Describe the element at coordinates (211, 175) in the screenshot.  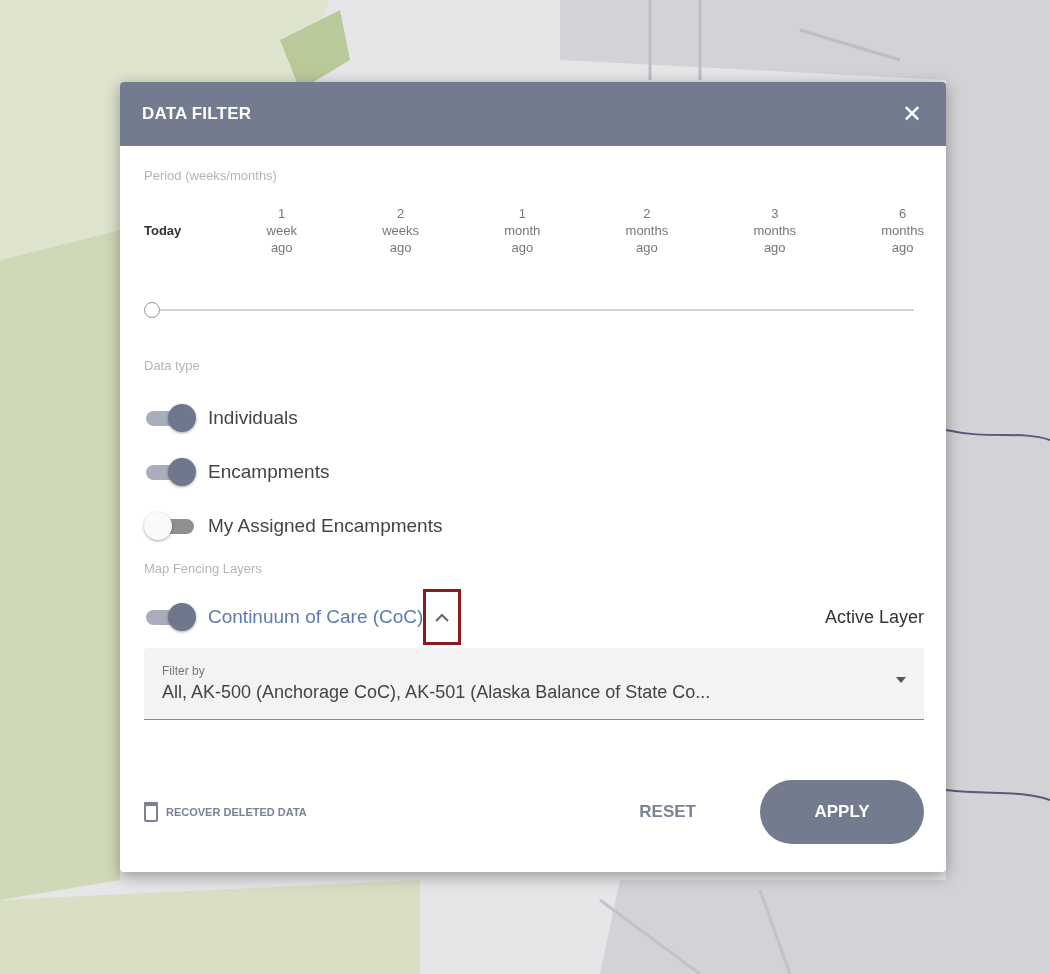
I see `section-label: Period (weeks/months)` at that location.